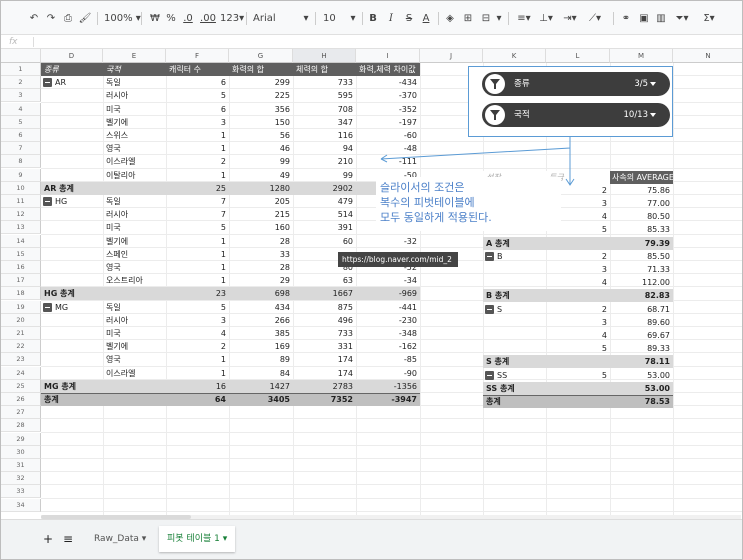 The width and height of the screenshot is (743, 560). What do you see at coordinates (116, 539) in the screenshot?
I see `sheet-tab-label: Raw_Data` at bounding box center [116, 539].